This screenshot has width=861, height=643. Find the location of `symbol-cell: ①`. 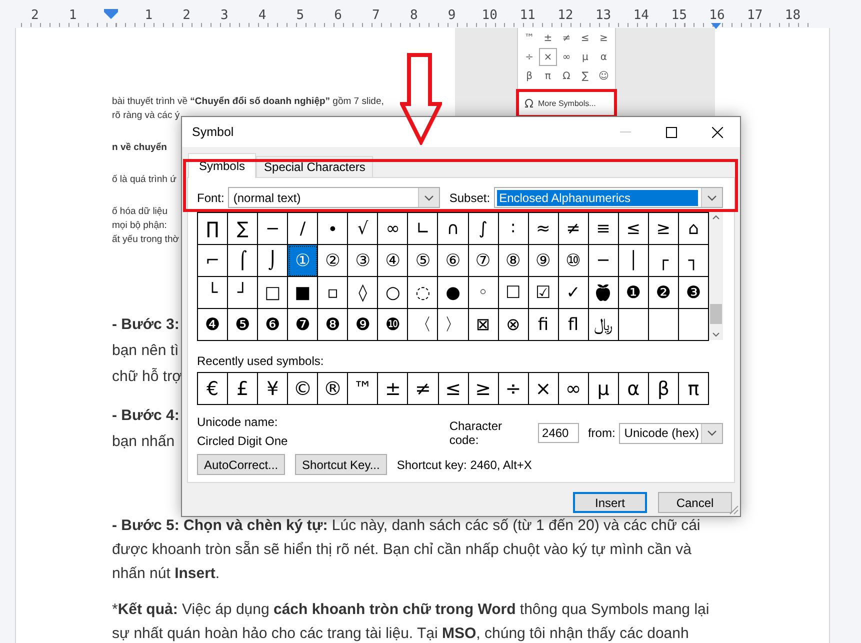

symbol-cell: ① is located at coordinates (303, 261).